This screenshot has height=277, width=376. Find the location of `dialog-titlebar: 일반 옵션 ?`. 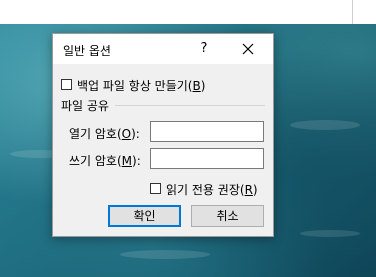

dialog-titlebar: 일반 옵션 ? is located at coordinates (163, 49).